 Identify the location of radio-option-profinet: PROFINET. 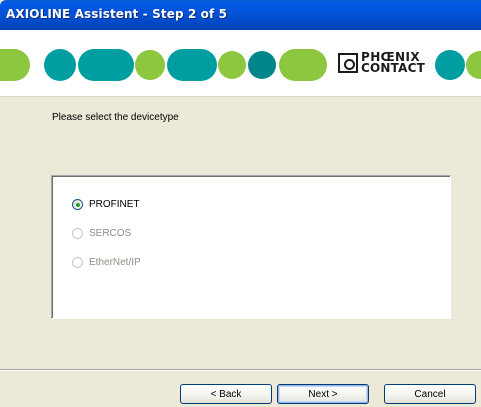
(106, 204).